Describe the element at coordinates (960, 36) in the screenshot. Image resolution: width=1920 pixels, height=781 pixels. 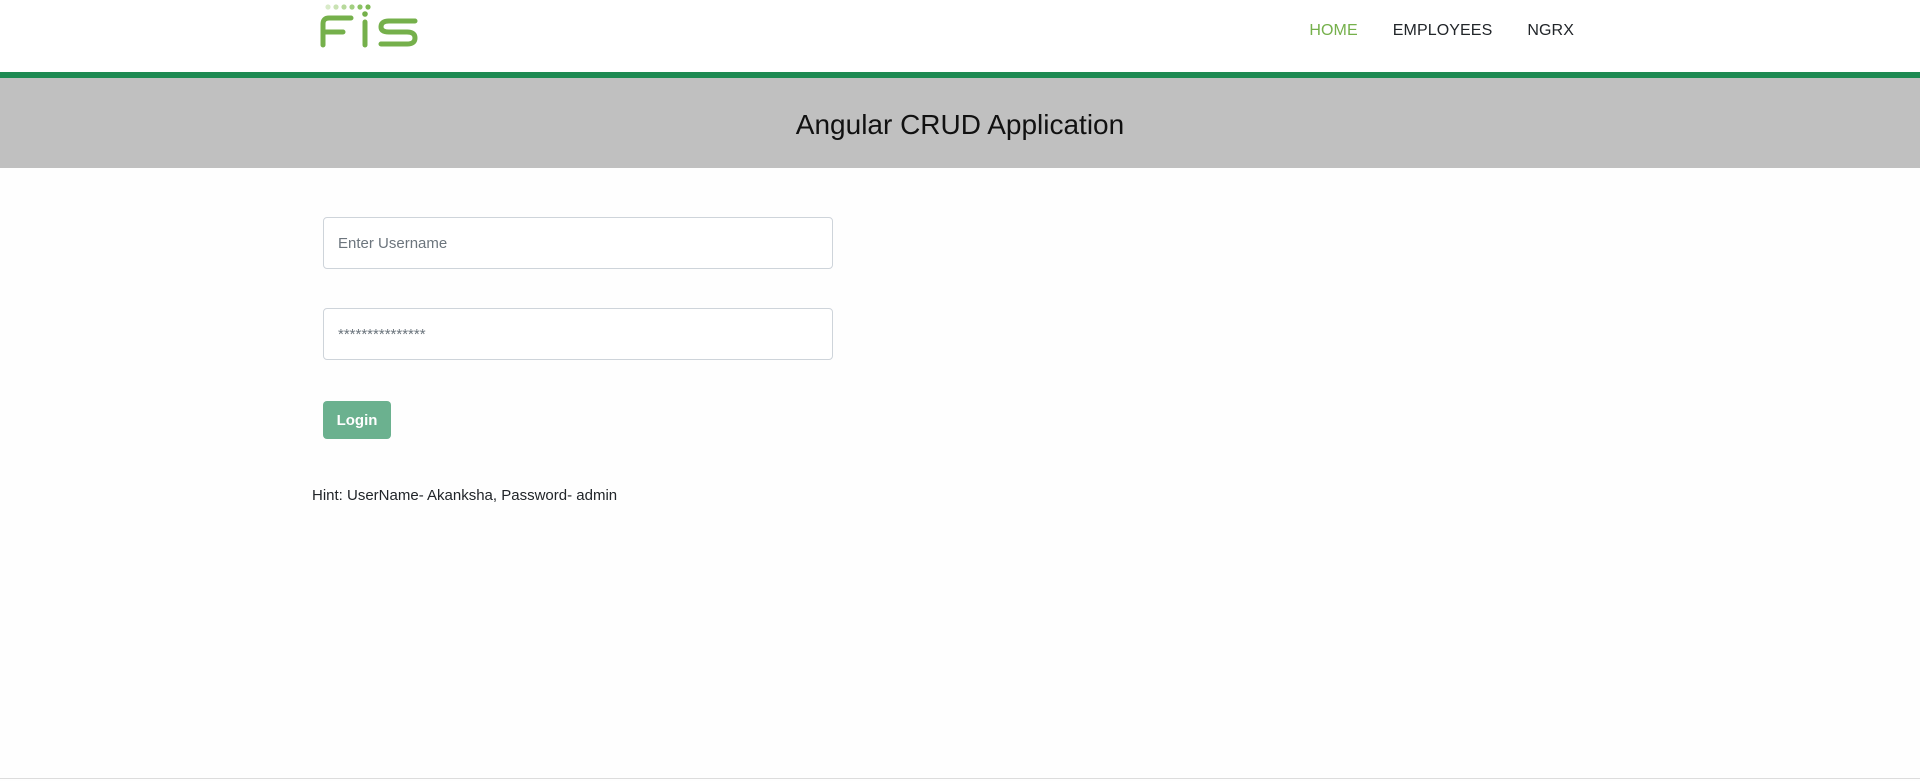
I see `top-navbar: HOME EMPLOYEES NGRX` at that location.